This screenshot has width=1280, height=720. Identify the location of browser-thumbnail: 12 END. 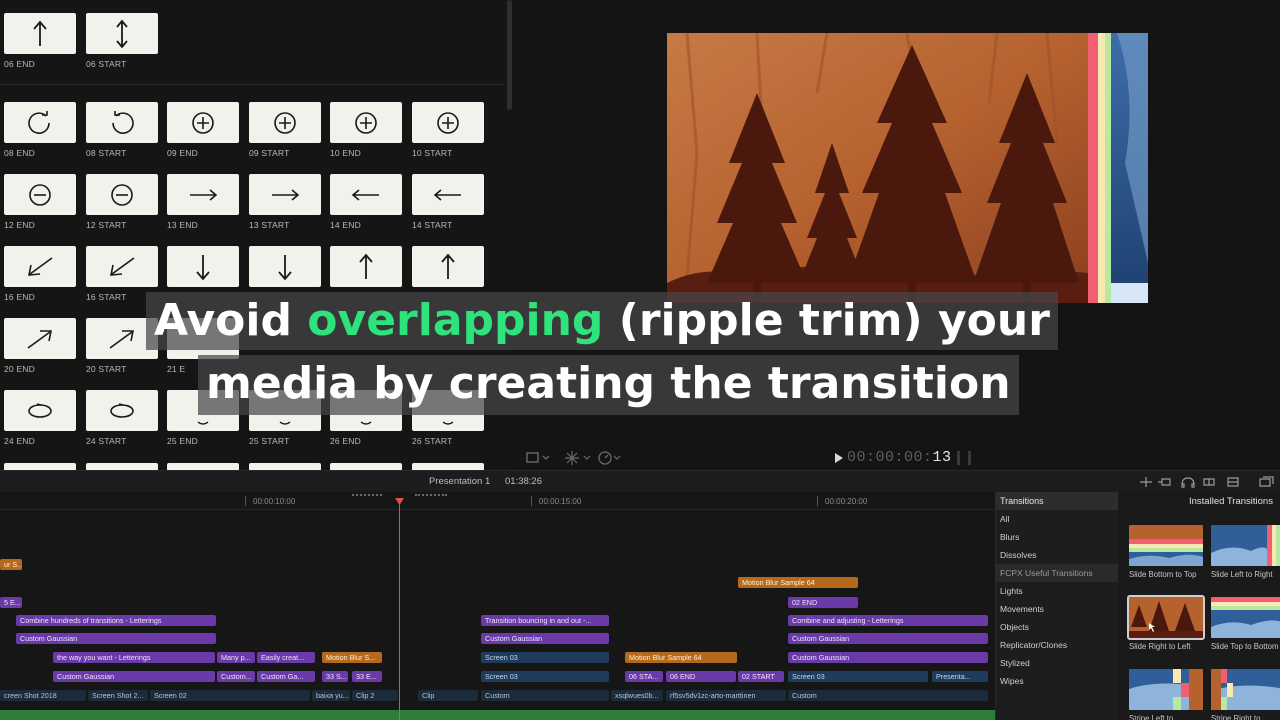
(41, 202).